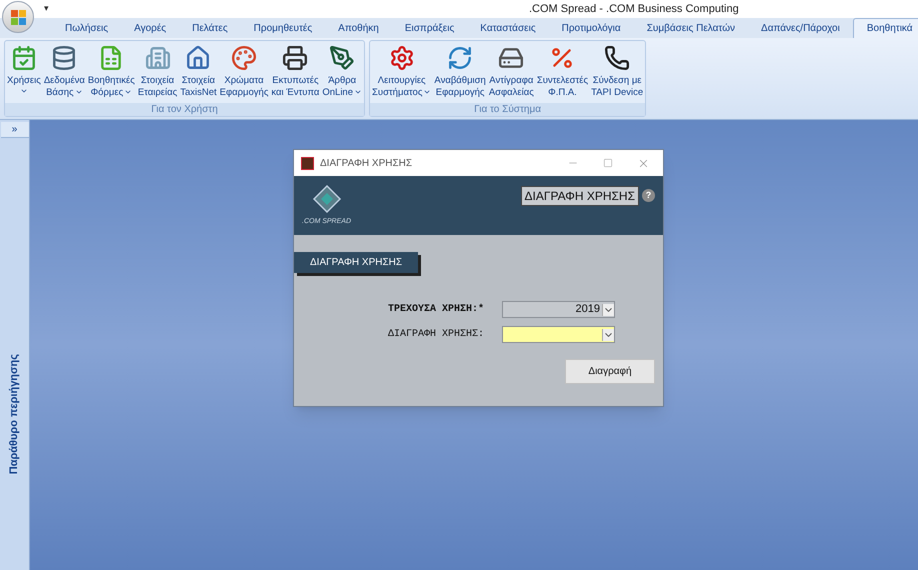 This screenshot has height=570, width=918. I want to click on expand-button: », so click(14, 130).